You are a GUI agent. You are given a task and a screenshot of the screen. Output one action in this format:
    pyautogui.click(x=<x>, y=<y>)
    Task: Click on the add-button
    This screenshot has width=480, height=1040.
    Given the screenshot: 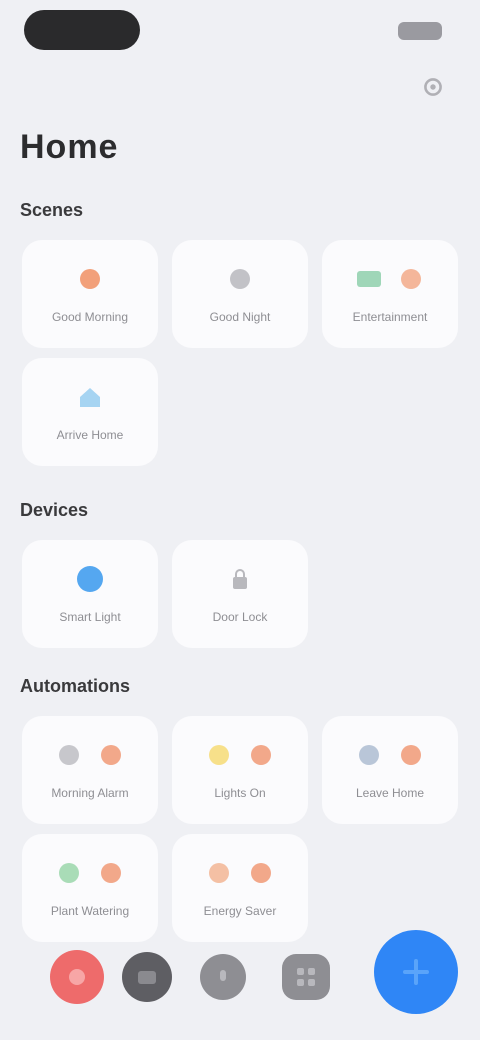 What is the action you would take?
    pyautogui.click(x=416, y=972)
    